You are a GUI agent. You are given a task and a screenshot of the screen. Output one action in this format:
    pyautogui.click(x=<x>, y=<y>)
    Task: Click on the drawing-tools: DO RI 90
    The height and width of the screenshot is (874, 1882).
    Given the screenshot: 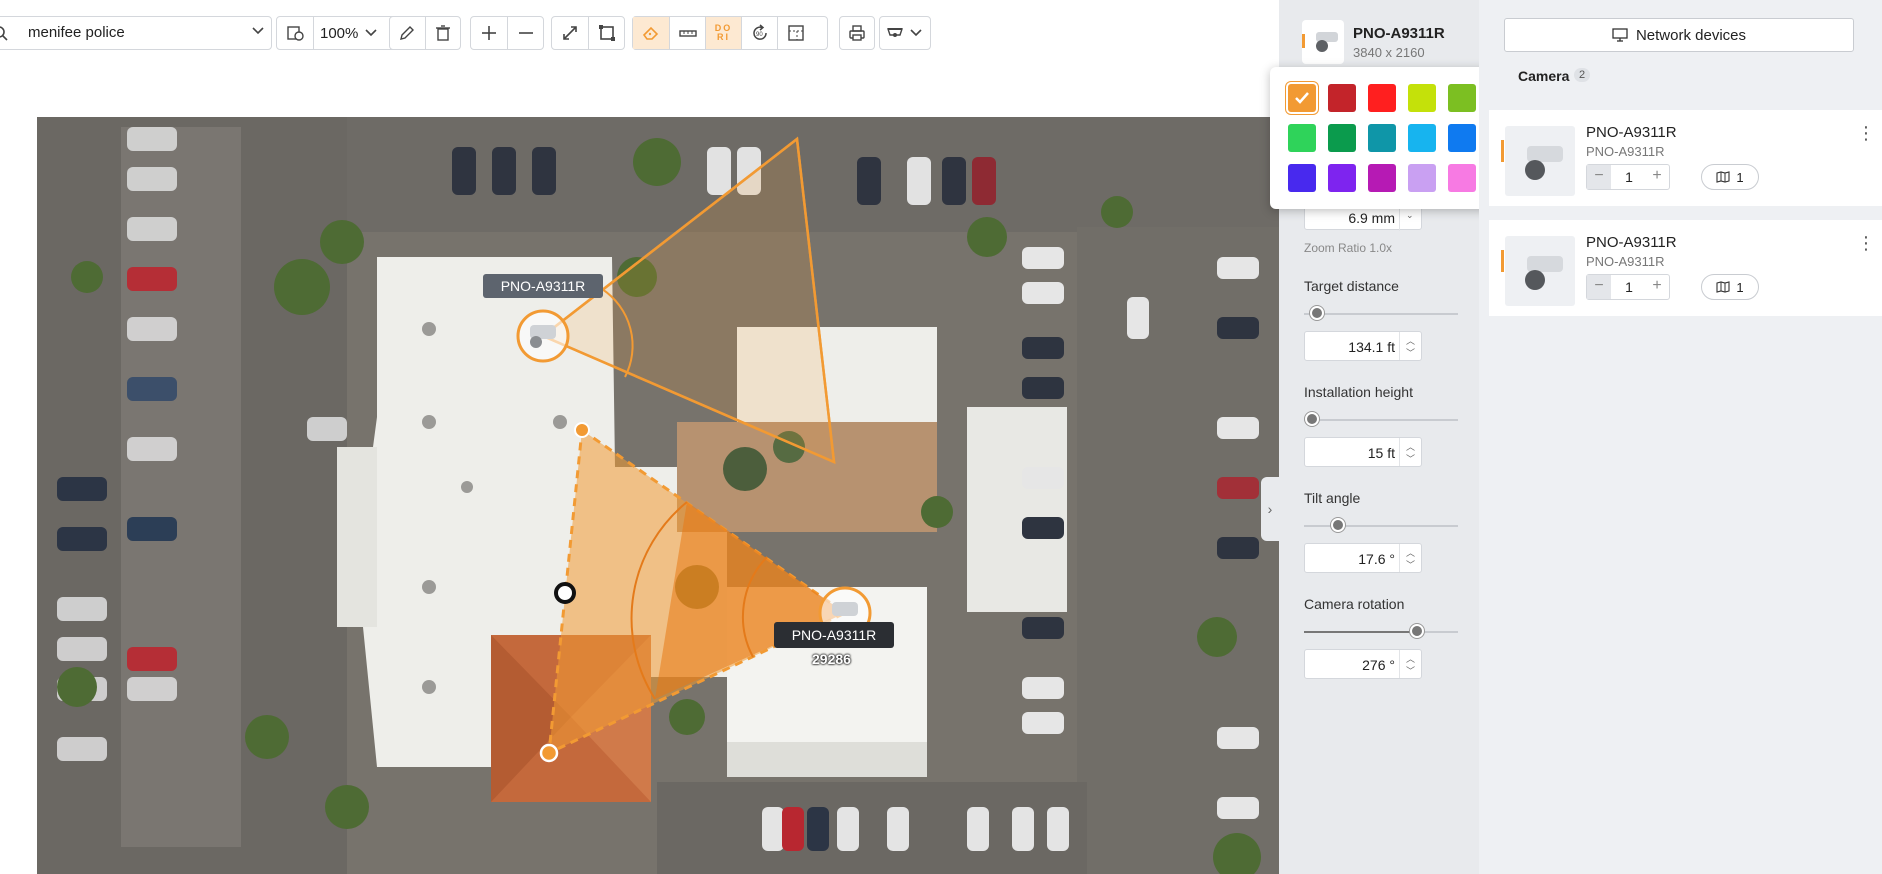 What is the action you would take?
    pyautogui.click(x=730, y=33)
    